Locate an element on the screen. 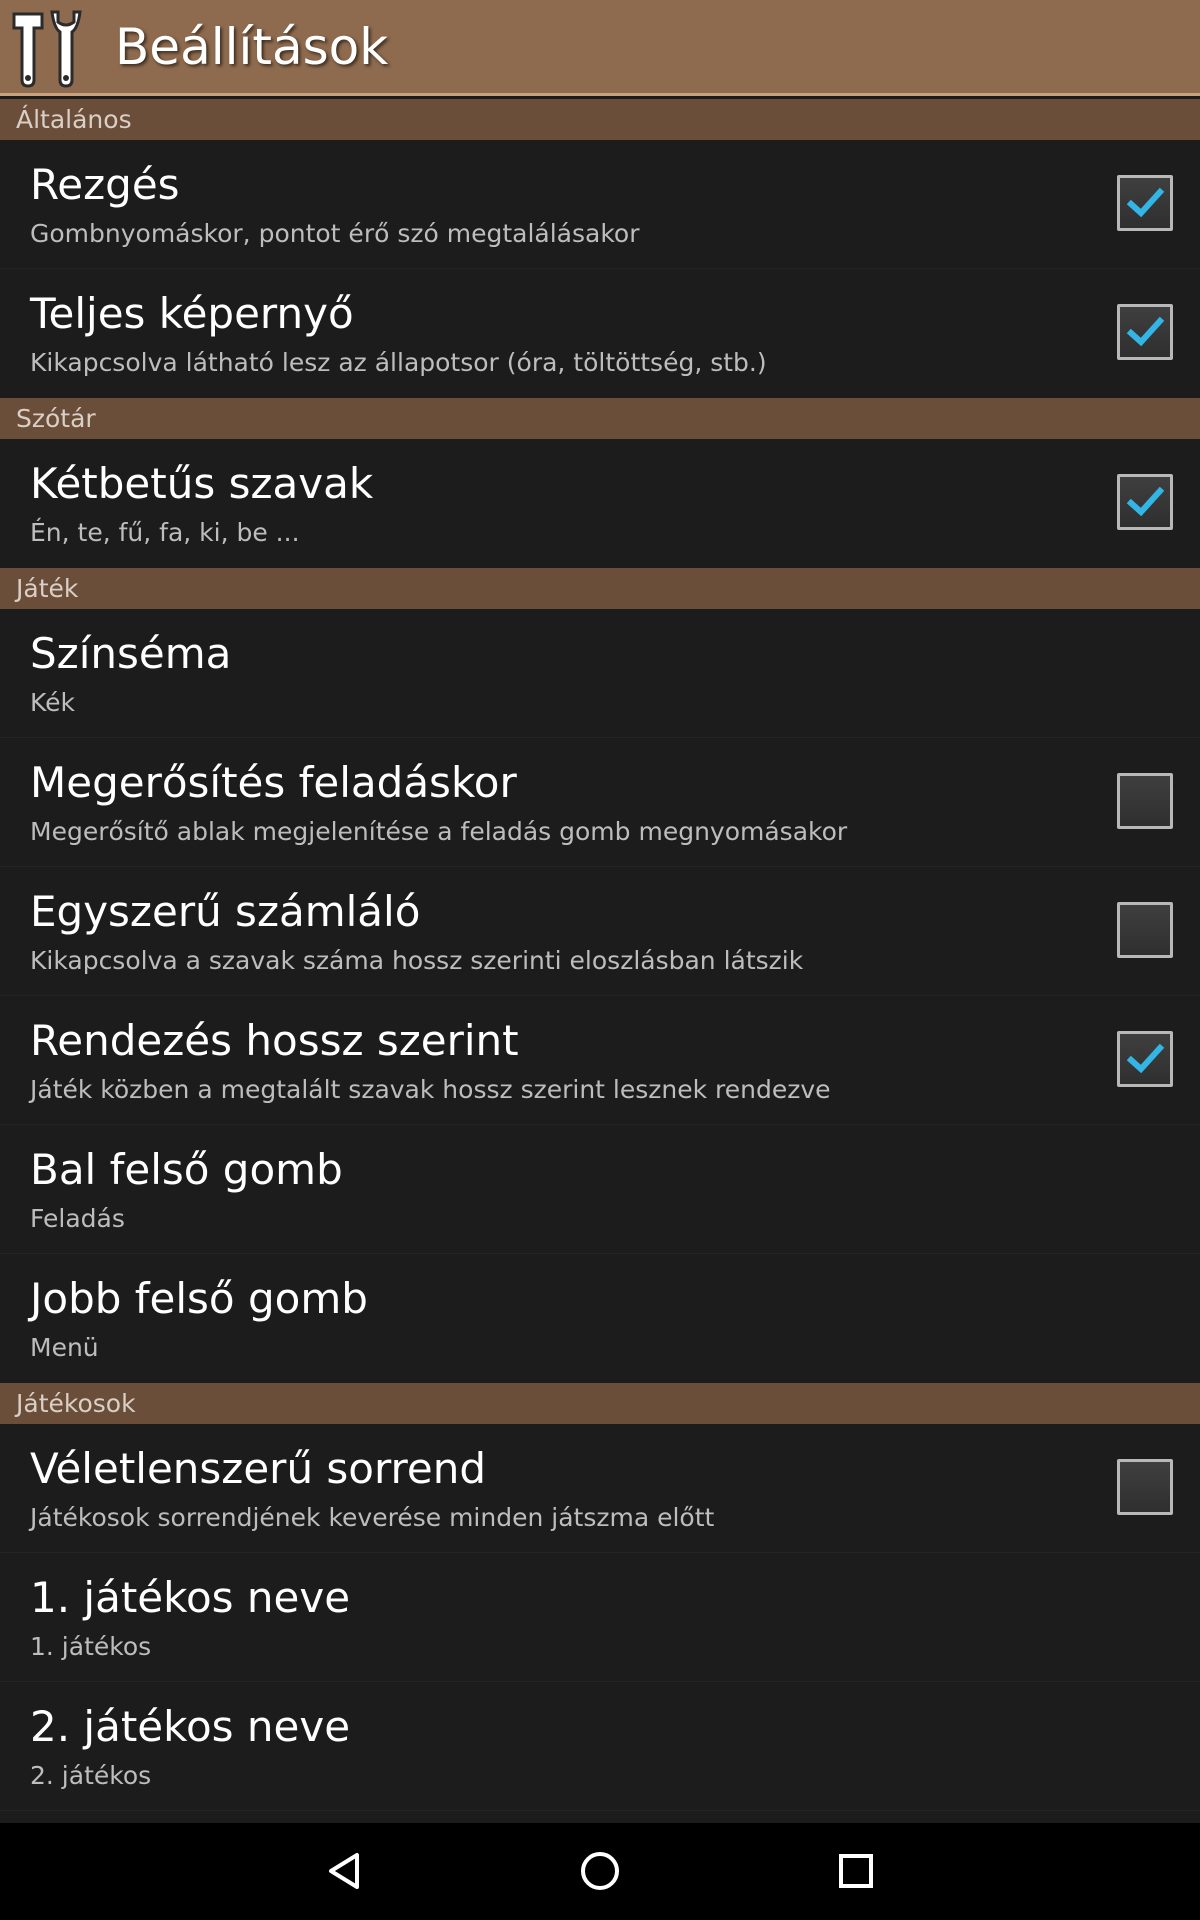  page-title: Beállítások is located at coordinates (252, 47).